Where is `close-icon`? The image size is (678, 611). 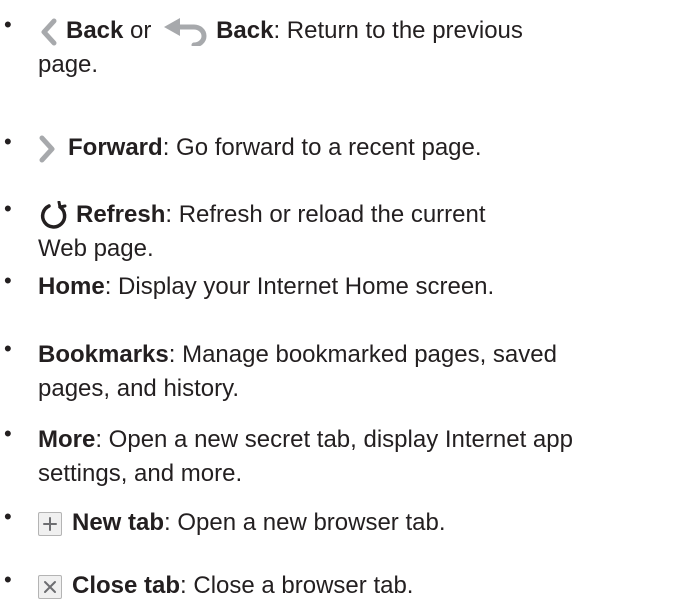
close-icon is located at coordinates (50, 586).